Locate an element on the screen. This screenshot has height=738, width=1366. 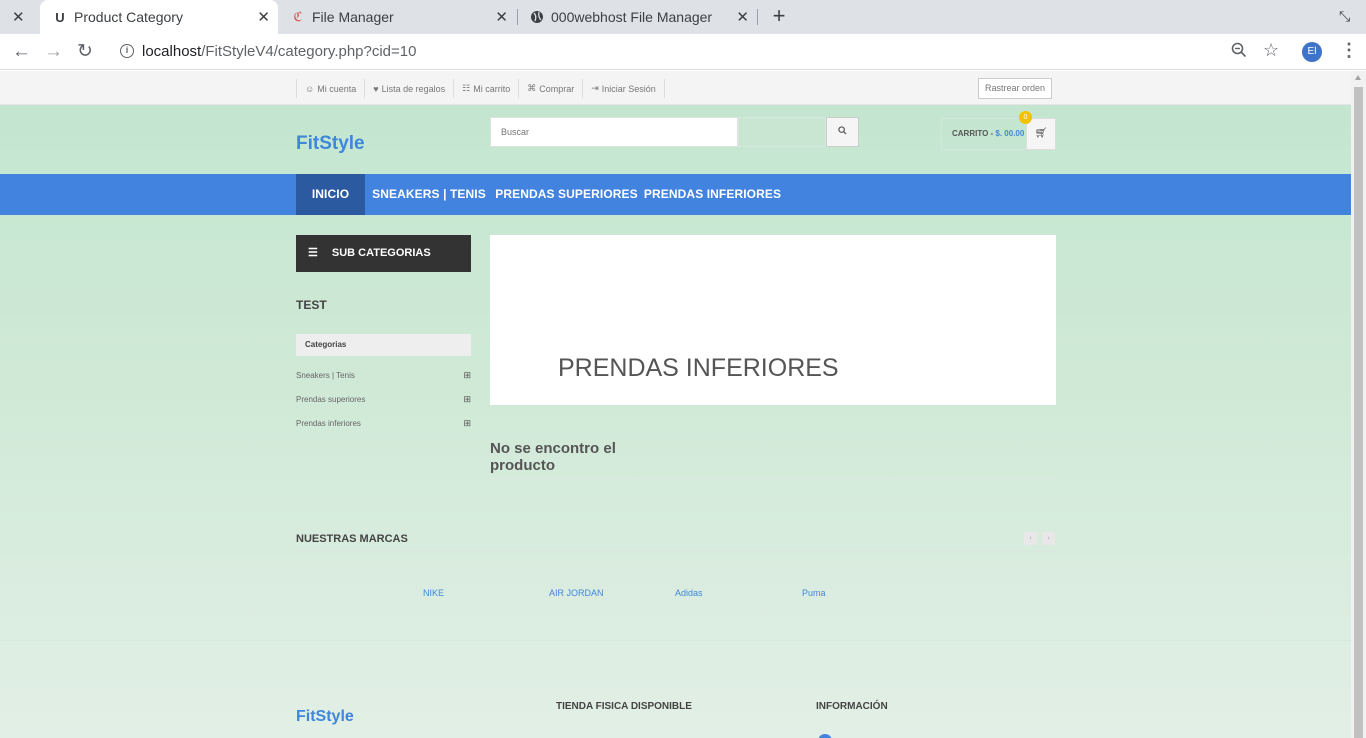
url-text: localhost/FitStyleV4/category.php?cid=10 is located at coordinates (279, 51).